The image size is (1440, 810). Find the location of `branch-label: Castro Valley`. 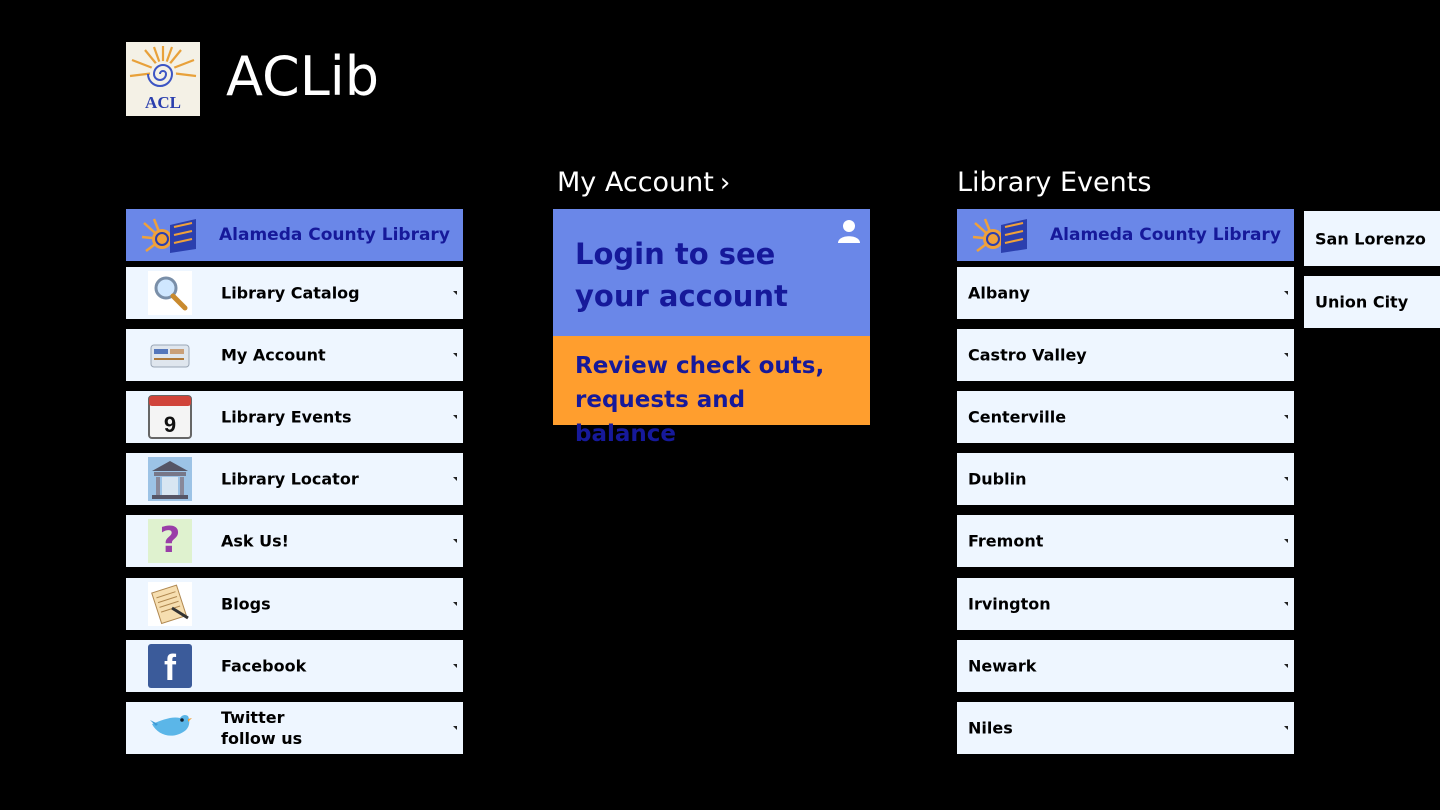

branch-label: Castro Valley is located at coordinates (1027, 355).